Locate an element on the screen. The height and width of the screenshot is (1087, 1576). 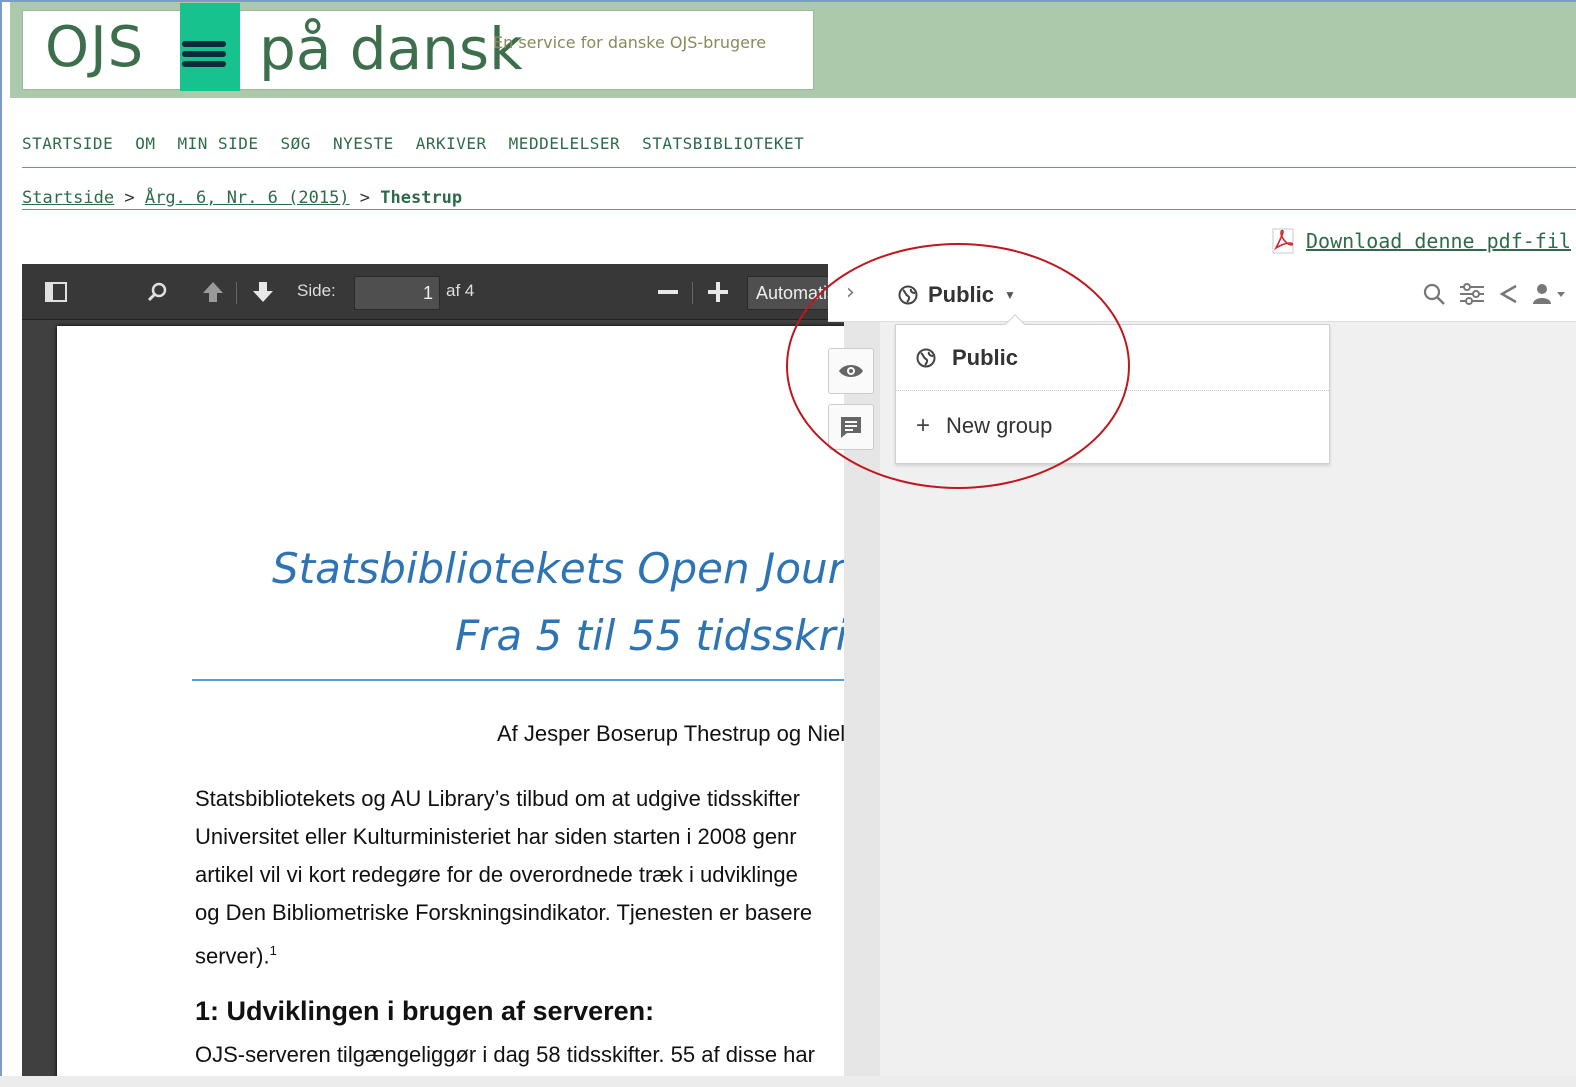
pdf-toolbar: Side: 1 af 4 Automatisk zoom is located at coordinates (434, 292).